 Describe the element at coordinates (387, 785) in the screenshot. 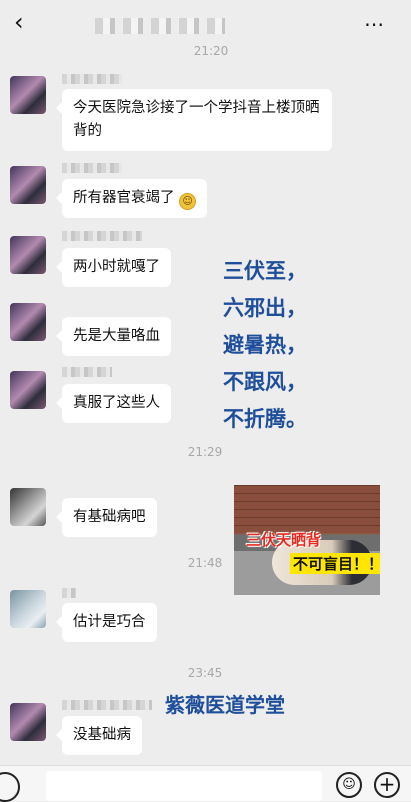

I see `plus-icon: +` at that location.